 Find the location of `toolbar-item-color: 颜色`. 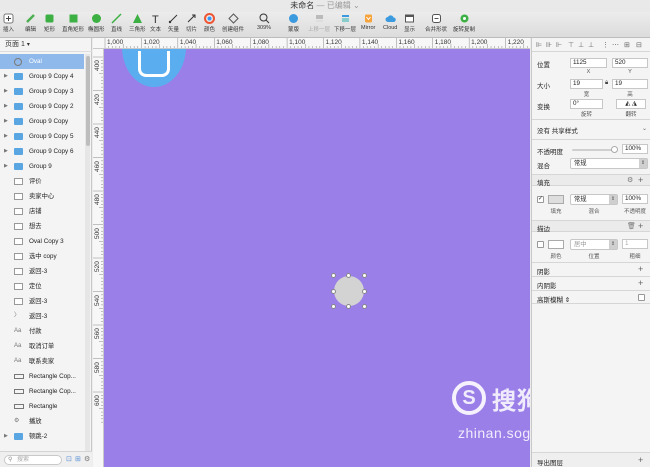

toolbar-item-color: 颜色 is located at coordinates (209, 25).